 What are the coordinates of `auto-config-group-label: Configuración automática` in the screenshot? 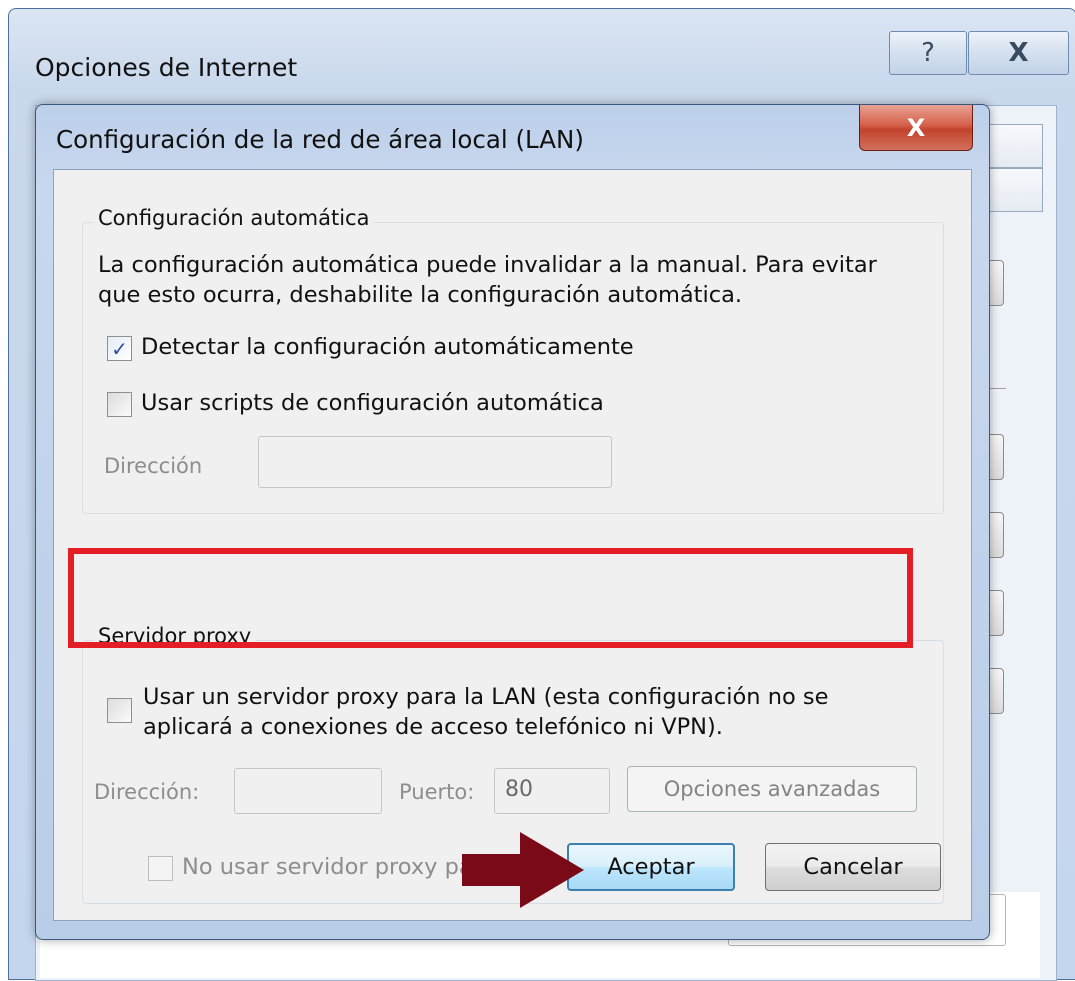 It's located at (234, 218).